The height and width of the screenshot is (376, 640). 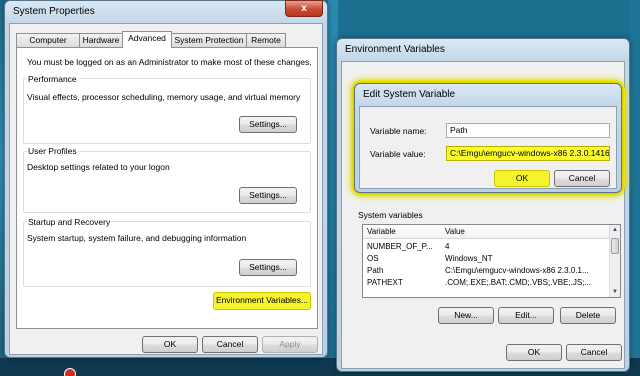 What do you see at coordinates (615, 292) in the screenshot?
I see `scroll-down-icon: ▼` at bounding box center [615, 292].